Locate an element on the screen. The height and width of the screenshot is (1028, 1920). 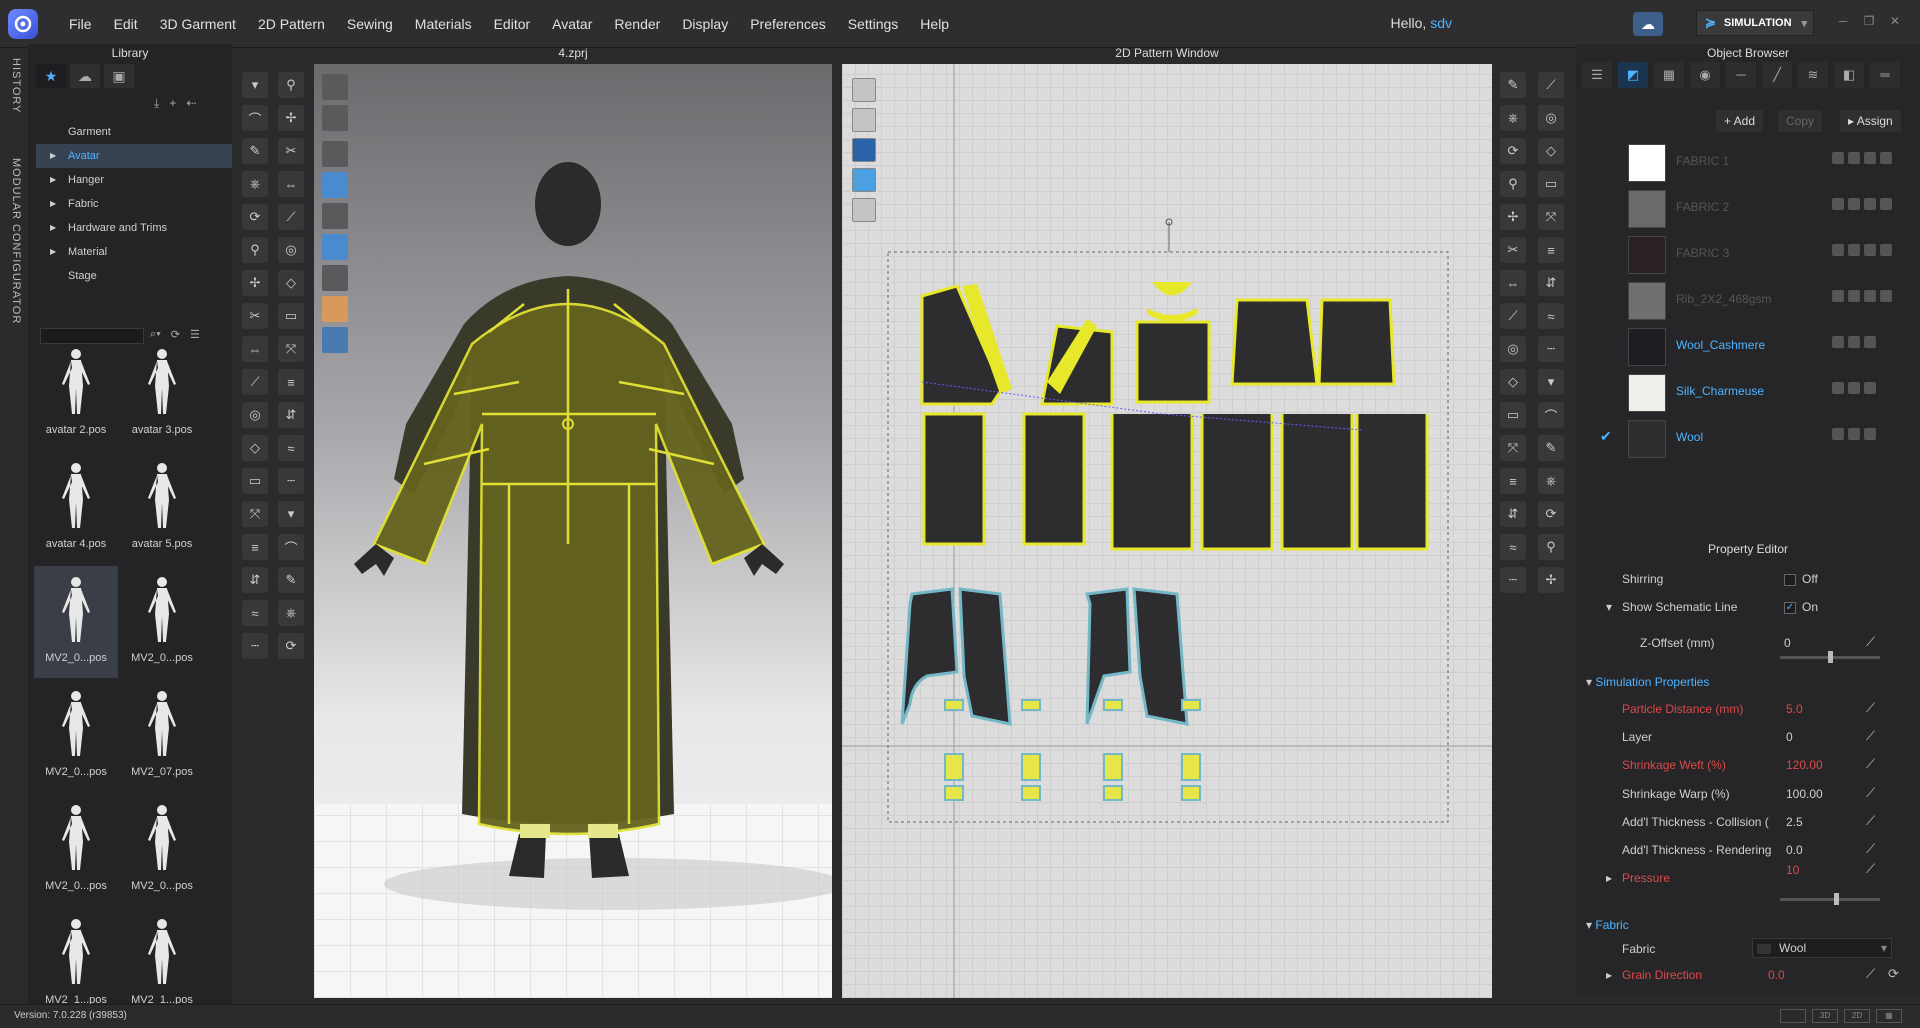
username: sdv is located at coordinates (1441, 23).